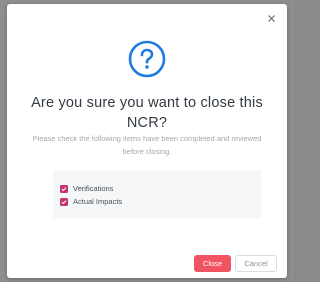 Image resolution: width=320 pixels, height=282 pixels. I want to click on checklist-label: Verifications, so click(93, 188).